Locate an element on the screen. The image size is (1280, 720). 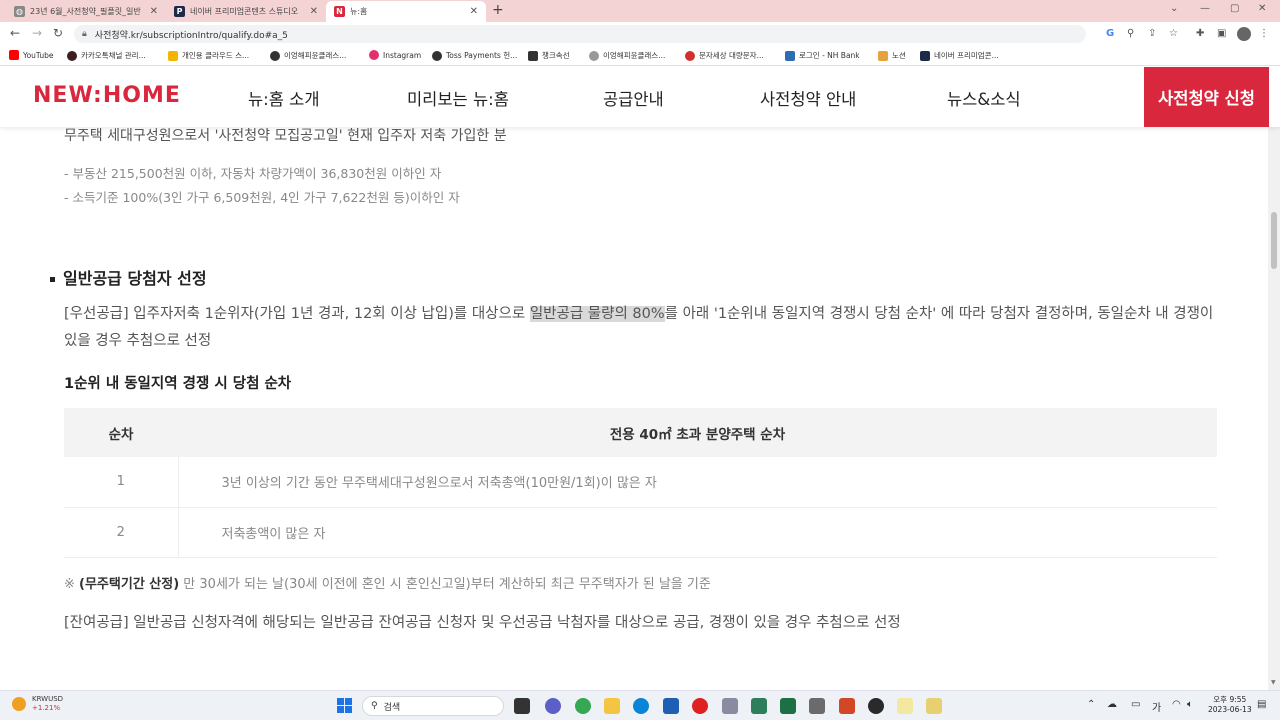
store-icon is located at coordinates (671, 706).